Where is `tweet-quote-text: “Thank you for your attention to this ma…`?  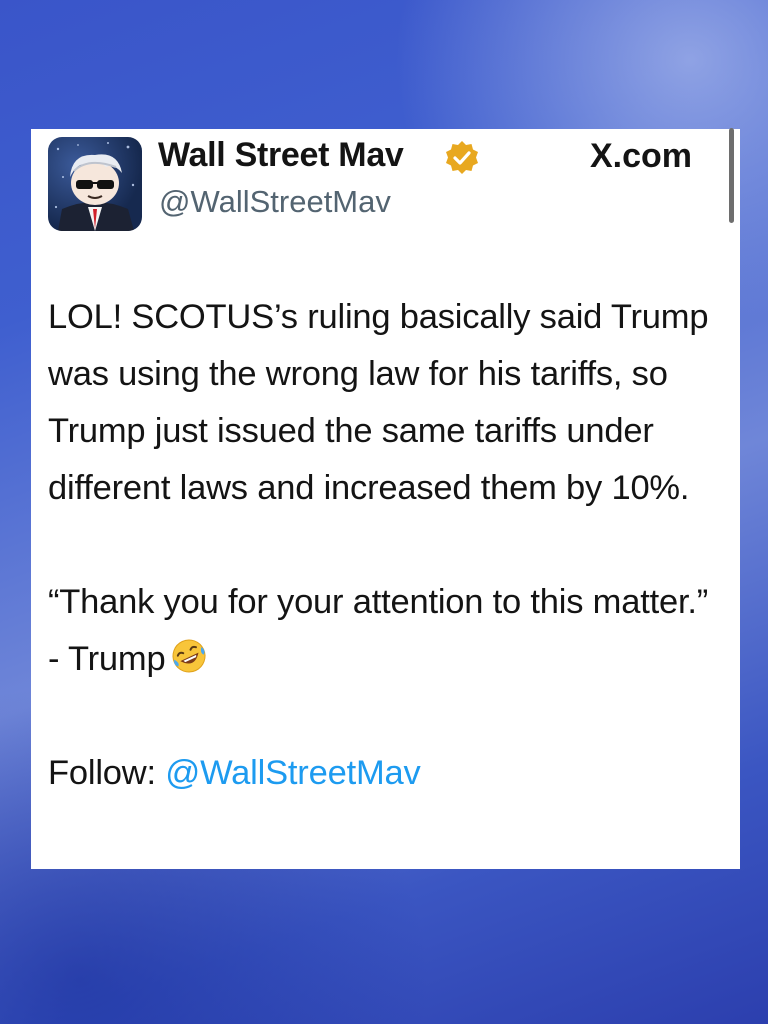 tweet-quote-text: “Thank you for your attention to this ma… is located at coordinates (378, 630).